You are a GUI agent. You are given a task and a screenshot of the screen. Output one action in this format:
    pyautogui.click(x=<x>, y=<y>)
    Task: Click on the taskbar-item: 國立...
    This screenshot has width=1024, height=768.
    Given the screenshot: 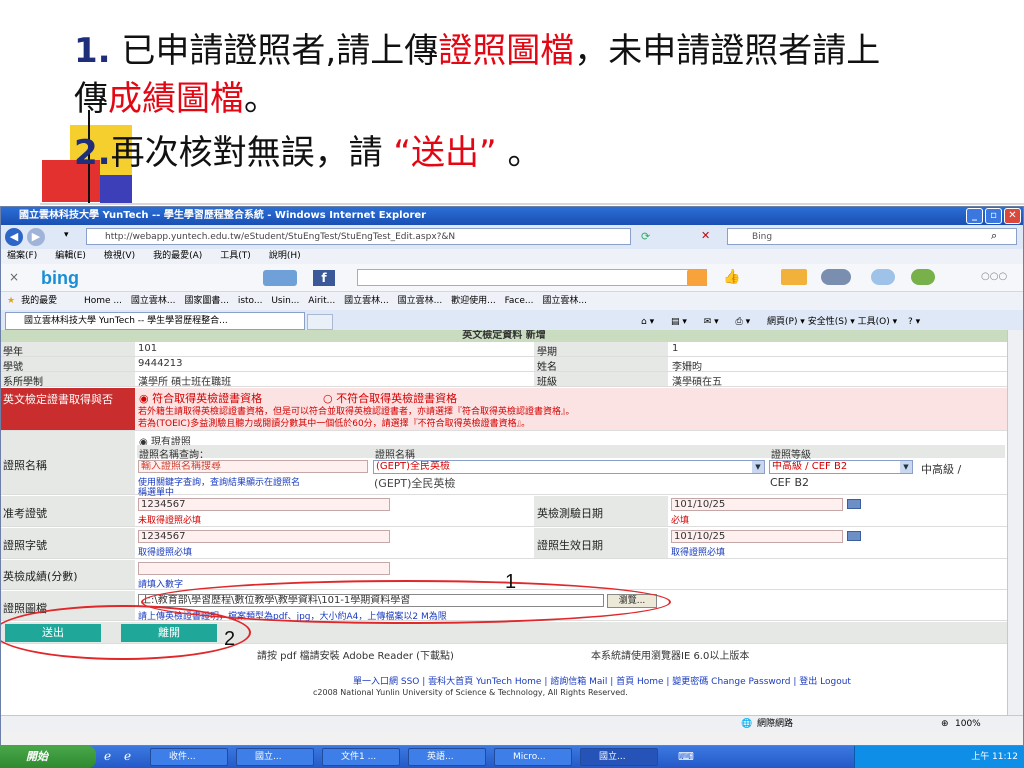 What is the action you would take?
    pyautogui.click(x=275, y=757)
    